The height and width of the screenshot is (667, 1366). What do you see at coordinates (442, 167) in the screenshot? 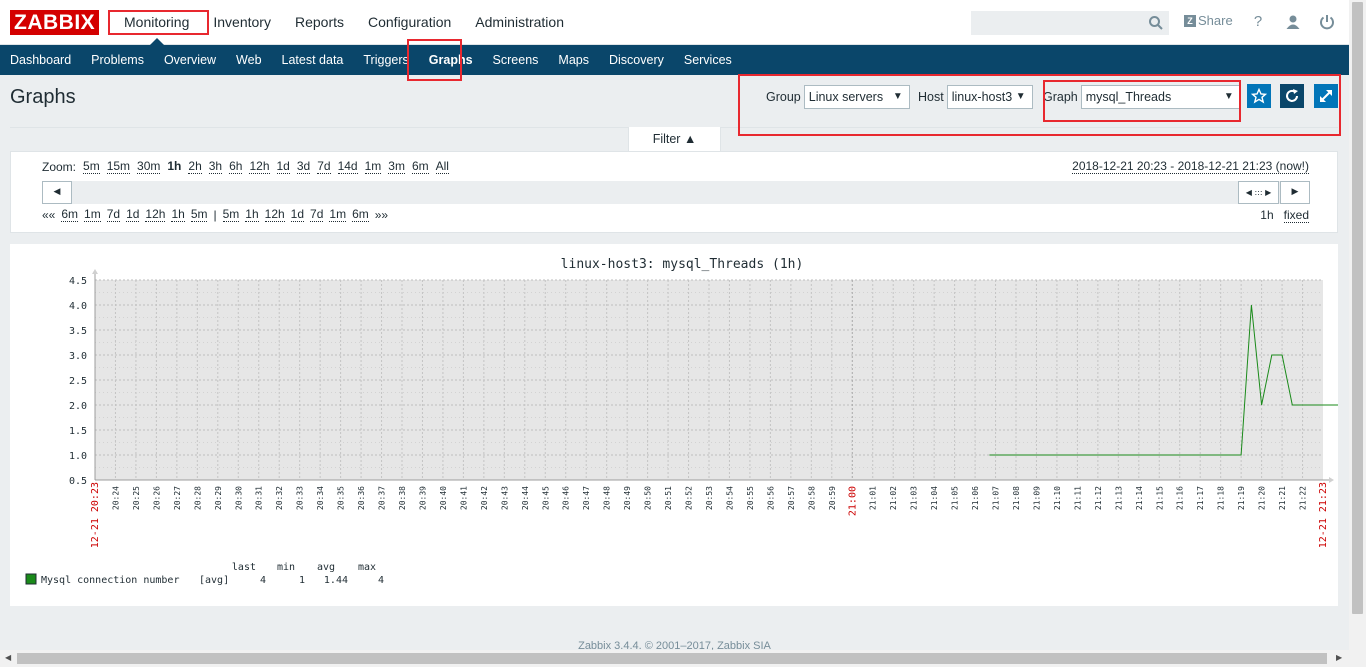
I see `zoom-all: All` at bounding box center [442, 167].